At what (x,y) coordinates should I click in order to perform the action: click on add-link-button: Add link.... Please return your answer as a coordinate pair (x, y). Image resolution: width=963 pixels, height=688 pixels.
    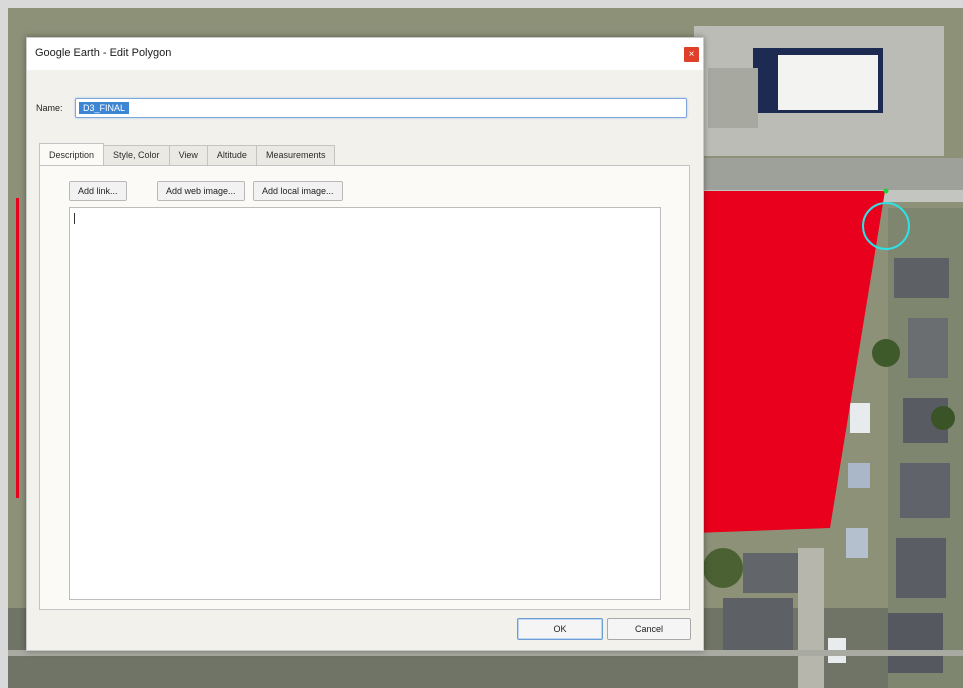
    Looking at the image, I should click on (98, 191).